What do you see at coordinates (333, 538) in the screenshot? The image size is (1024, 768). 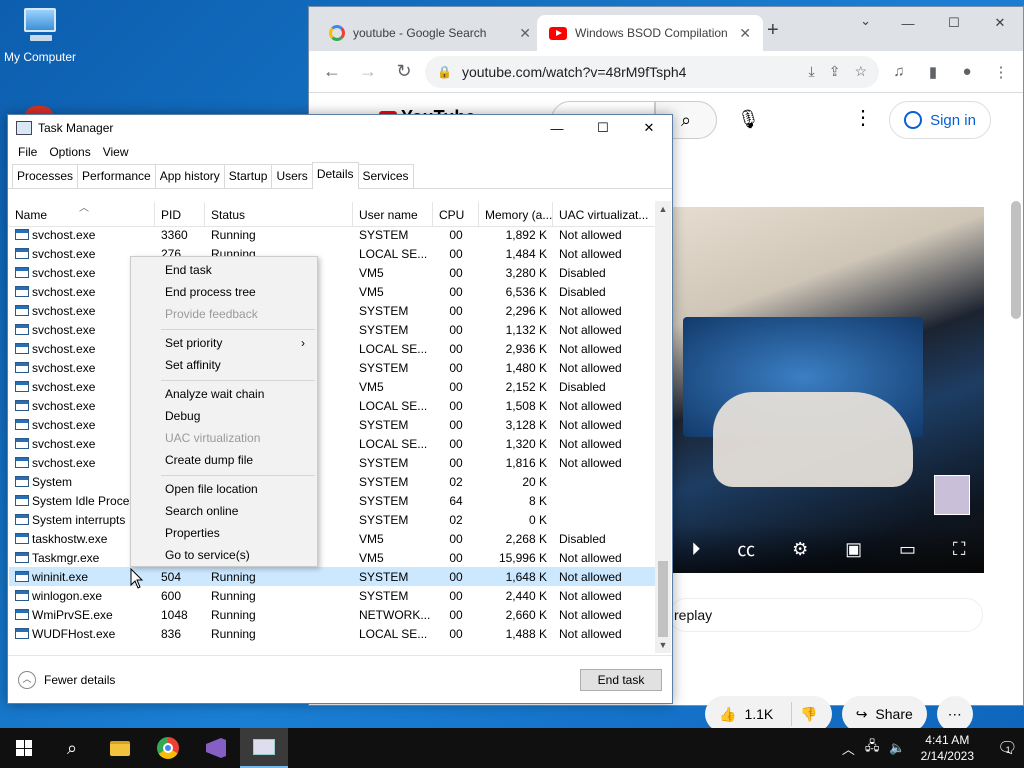 I see `table-row: taskhostw.exe VM5 00 2,268 K Disabled` at bounding box center [333, 538].